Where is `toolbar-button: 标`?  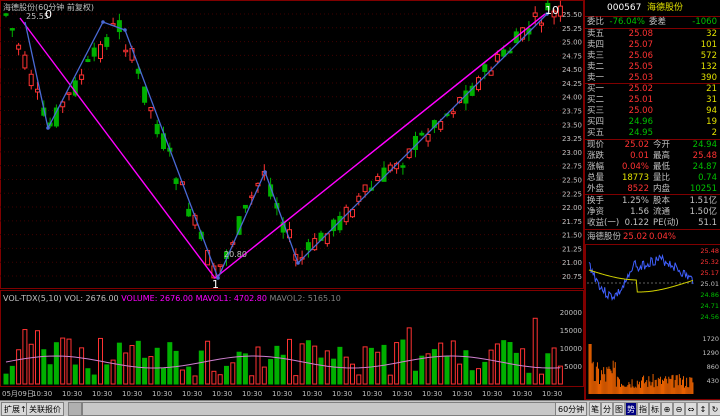 toolbar-button: 标 is located at coordinates (655, 409).